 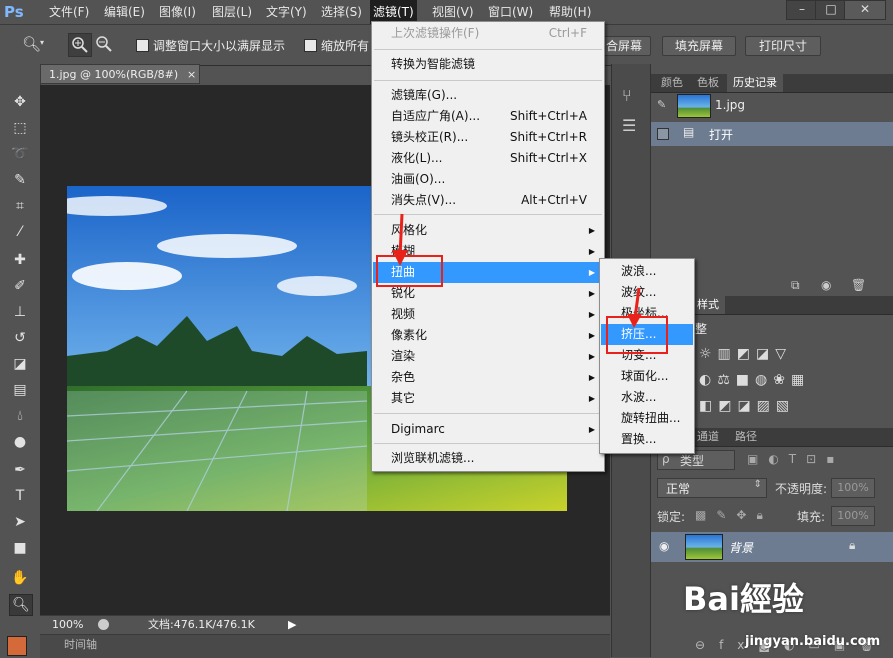 What do you see at coordinates (20, 232) in the screenshot?
I see `eyedropper-tool-icon: ⁄` at bounding box center [20, 232].